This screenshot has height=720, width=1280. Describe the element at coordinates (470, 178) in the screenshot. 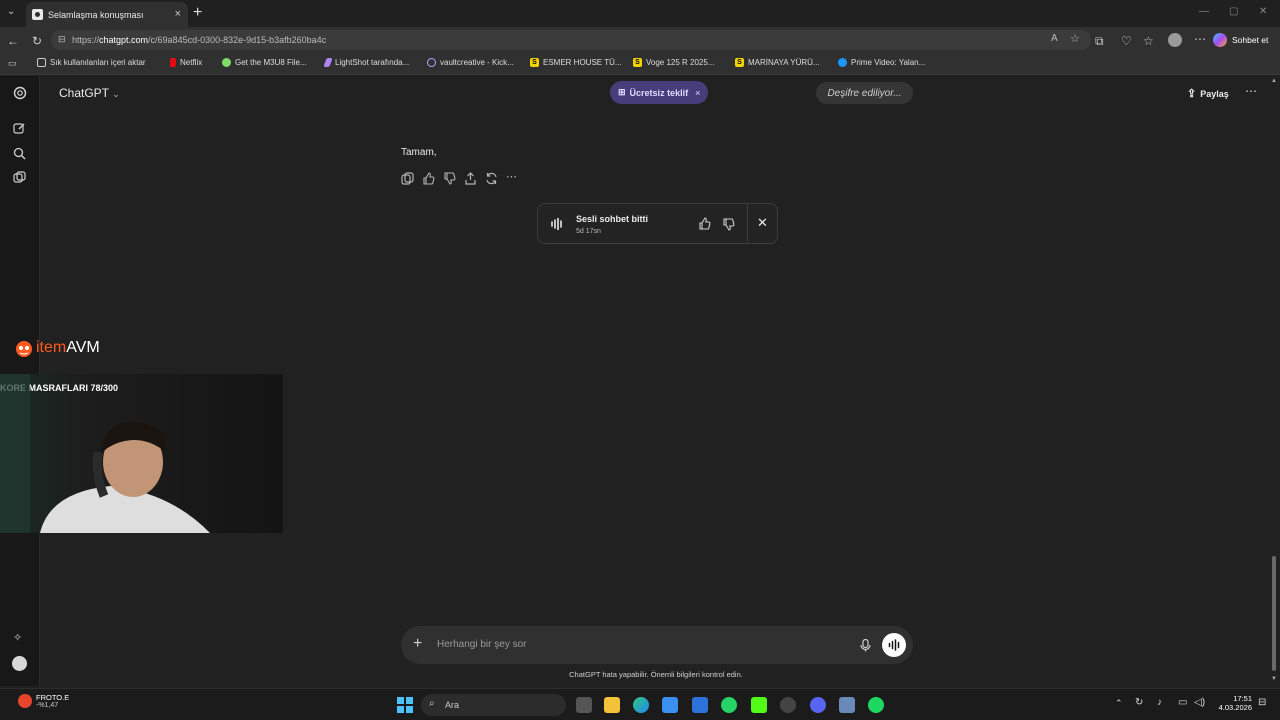

I see `share-message-icon` at that location.